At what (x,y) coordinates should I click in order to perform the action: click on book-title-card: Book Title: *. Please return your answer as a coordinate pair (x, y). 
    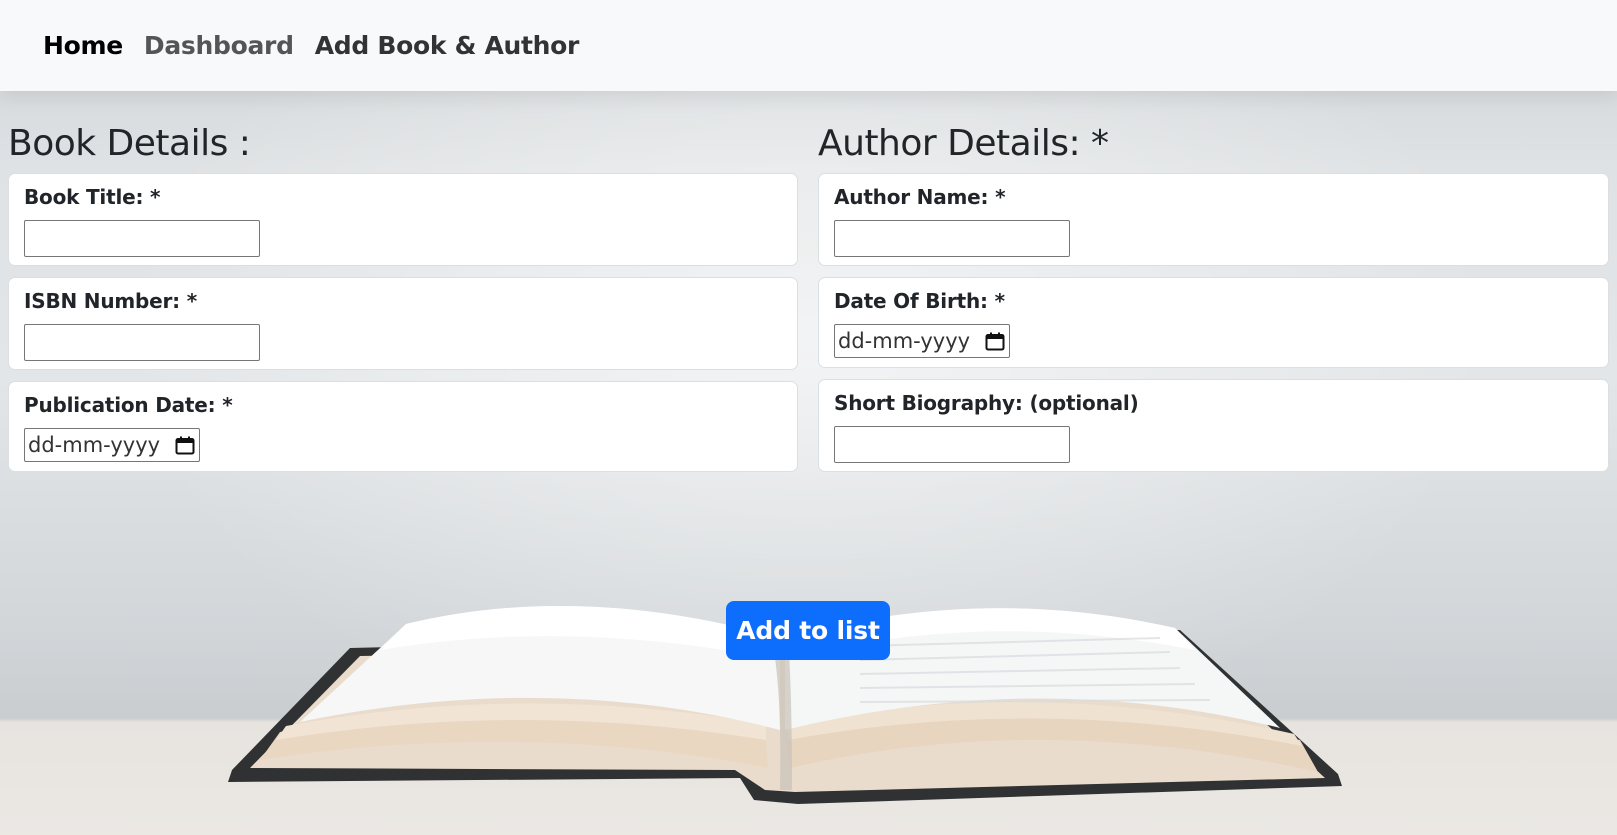
    Looking at the image, I should click on (403, 219).